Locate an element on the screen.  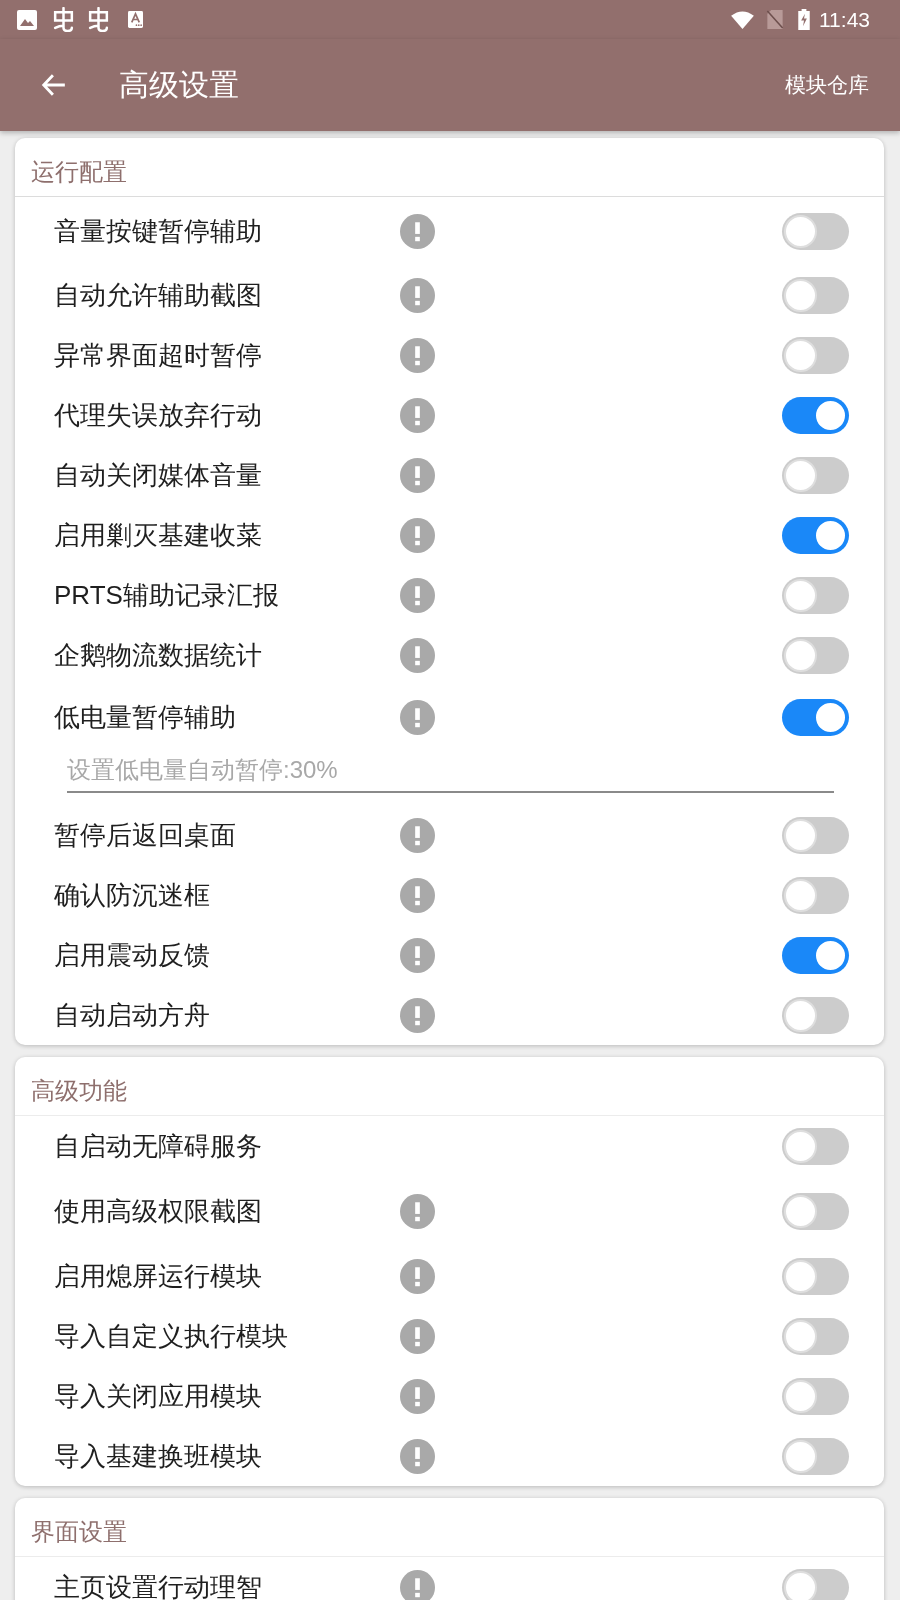
screen-title: 高级设置 is located at coordinates (179, 84).